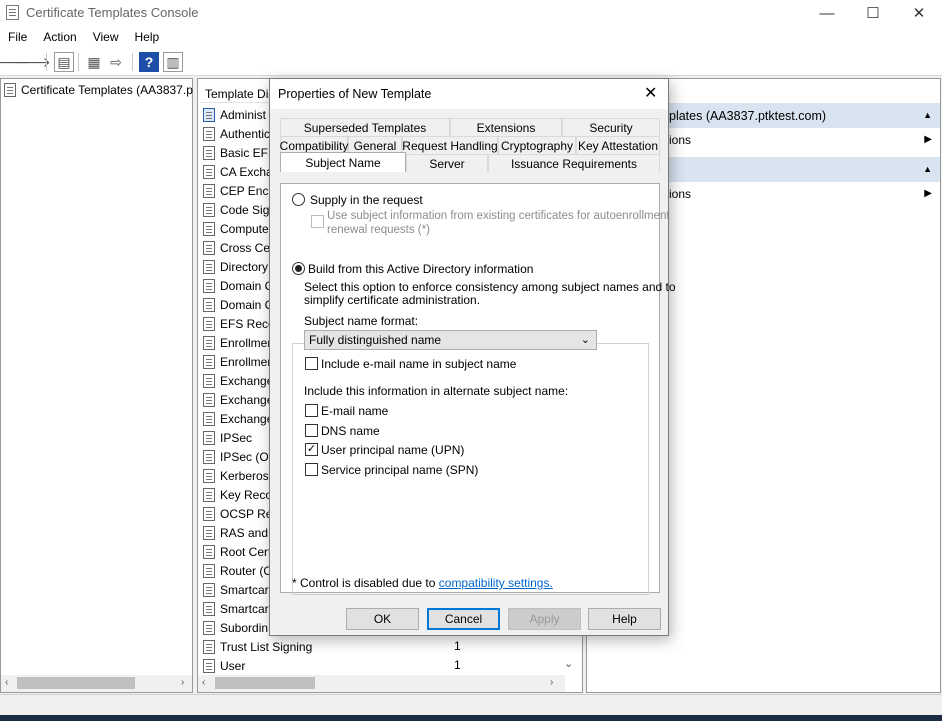  What do you see at coordinates (239, 94) in the screenshot?
I see `column-template-display-name: Template Dis` at bounding box center [239, 94].